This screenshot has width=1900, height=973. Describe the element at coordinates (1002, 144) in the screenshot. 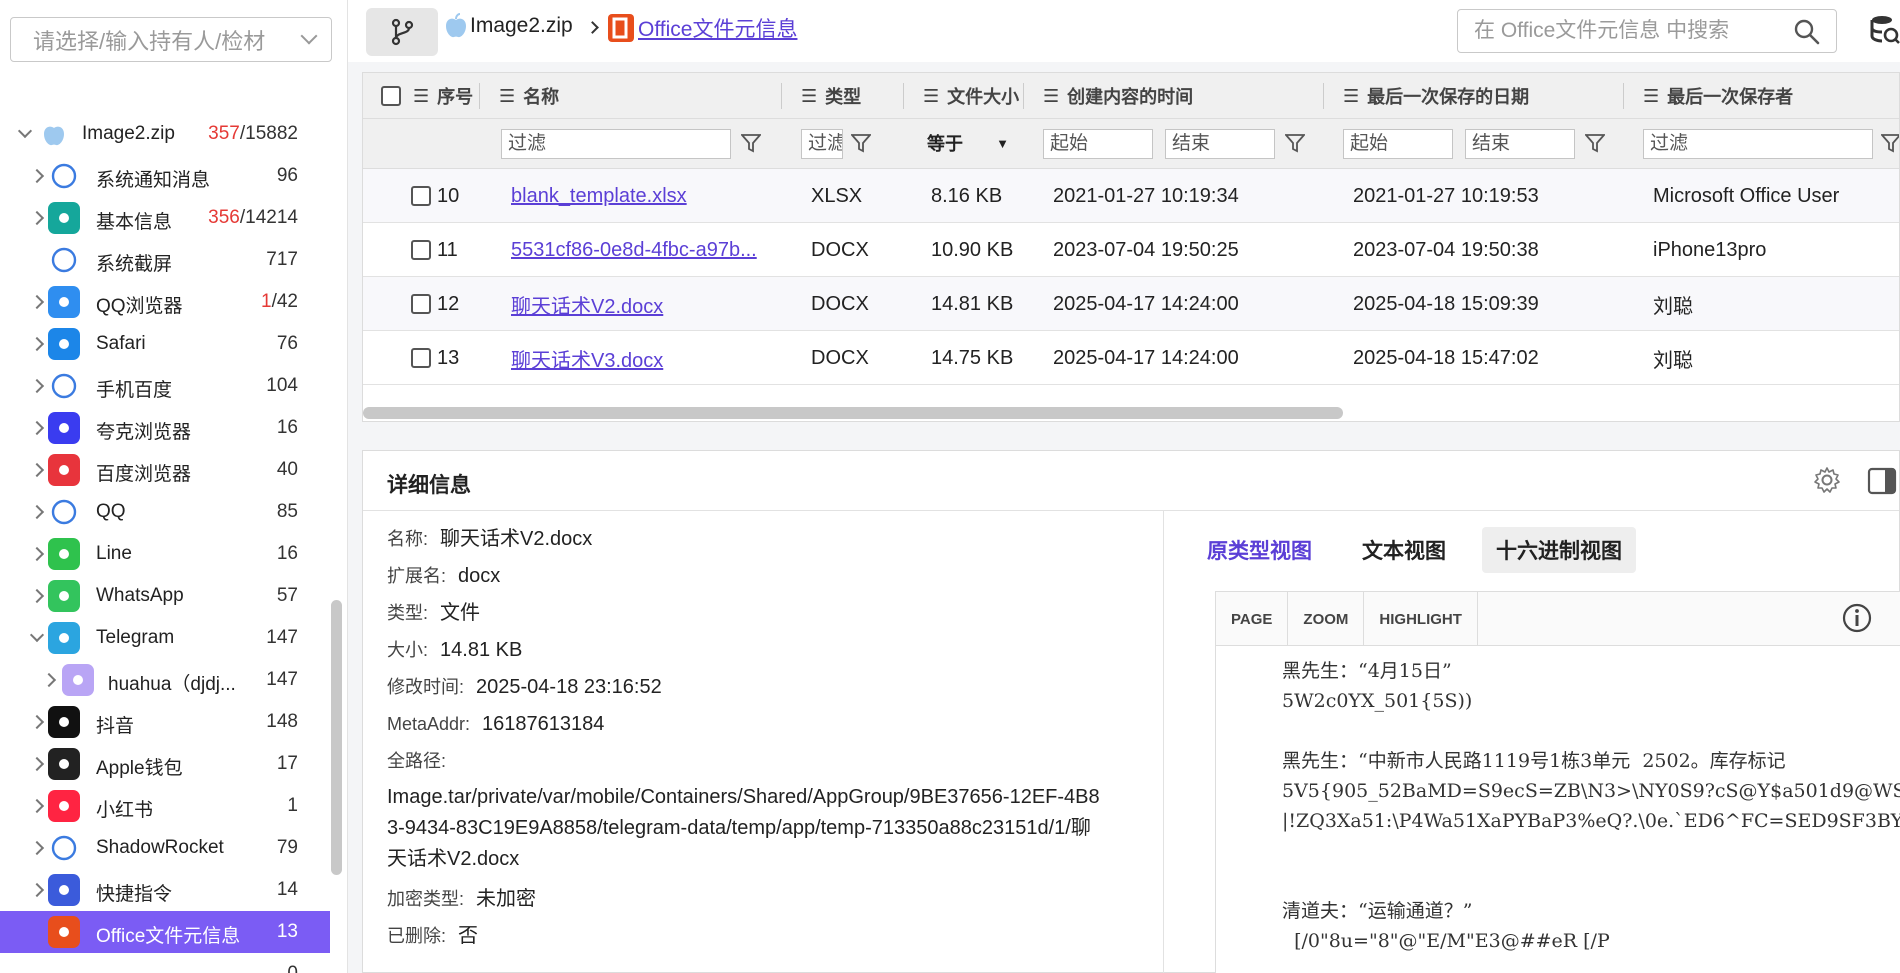

I see `caret-down-icon: ▼` at that location.